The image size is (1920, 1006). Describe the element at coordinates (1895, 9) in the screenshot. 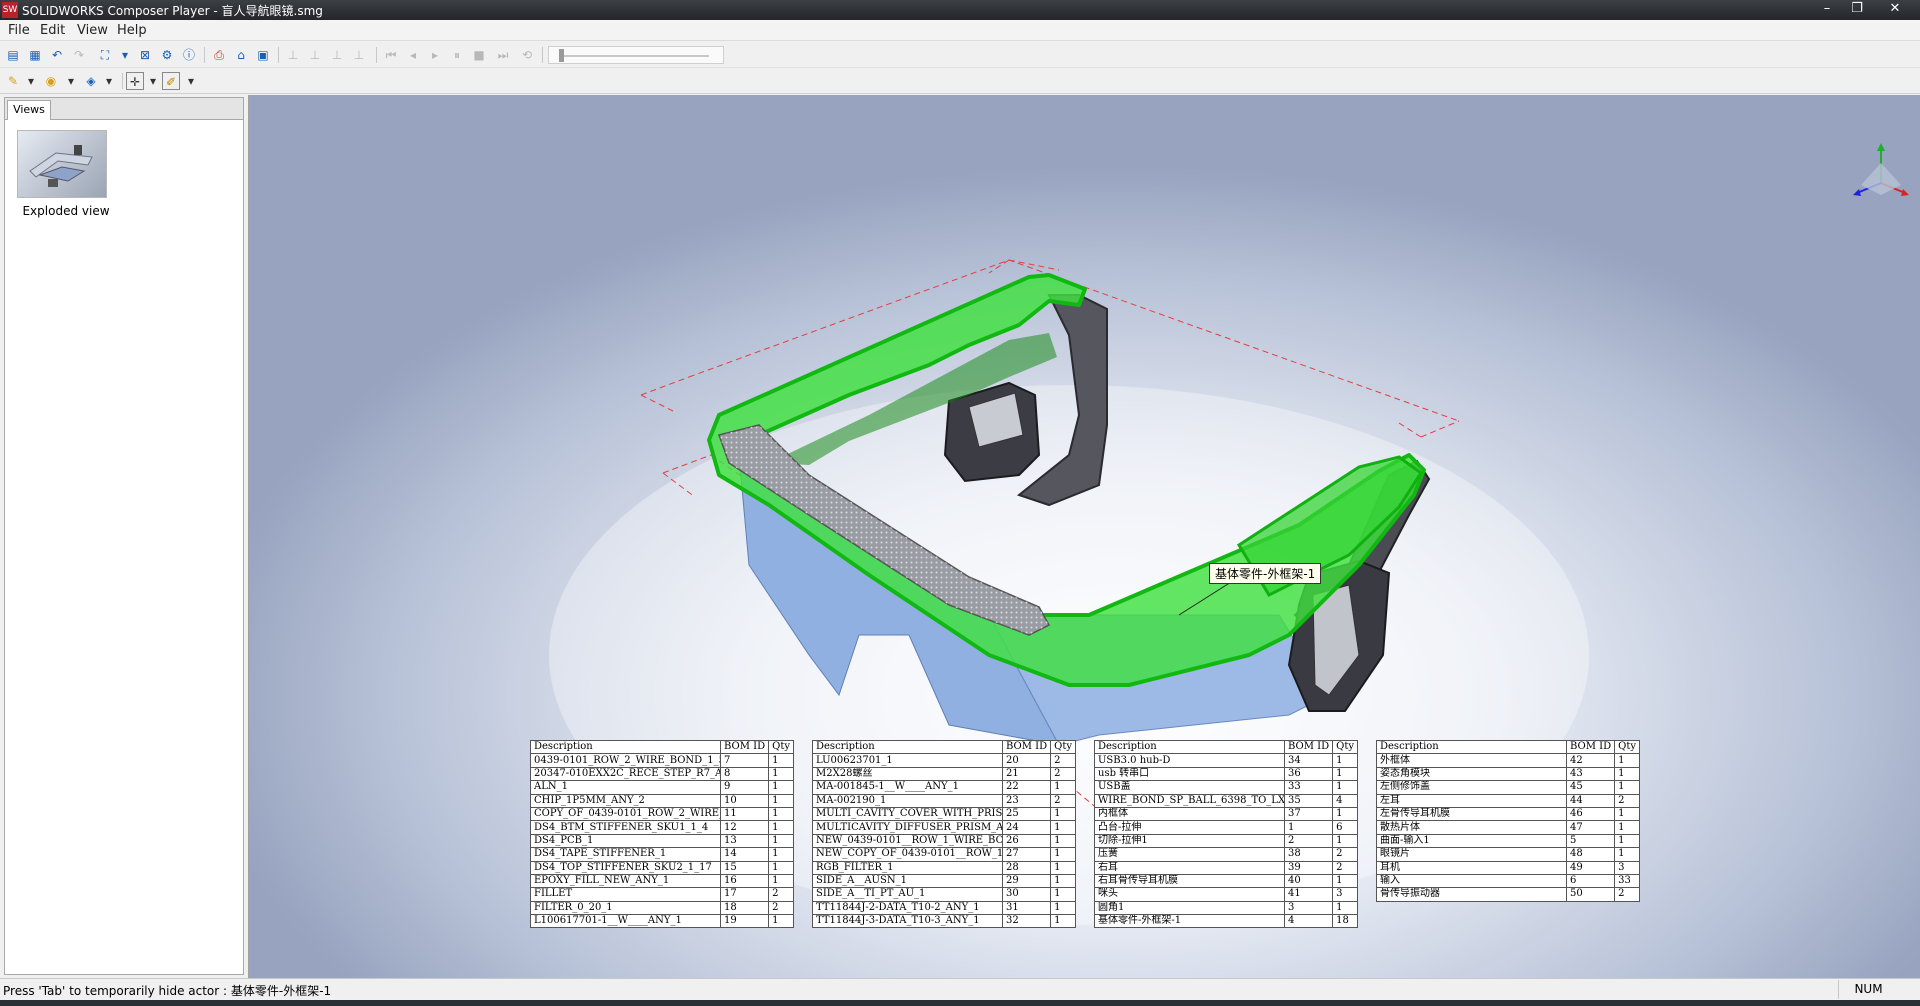

I see `close-button: ✕` at that location.